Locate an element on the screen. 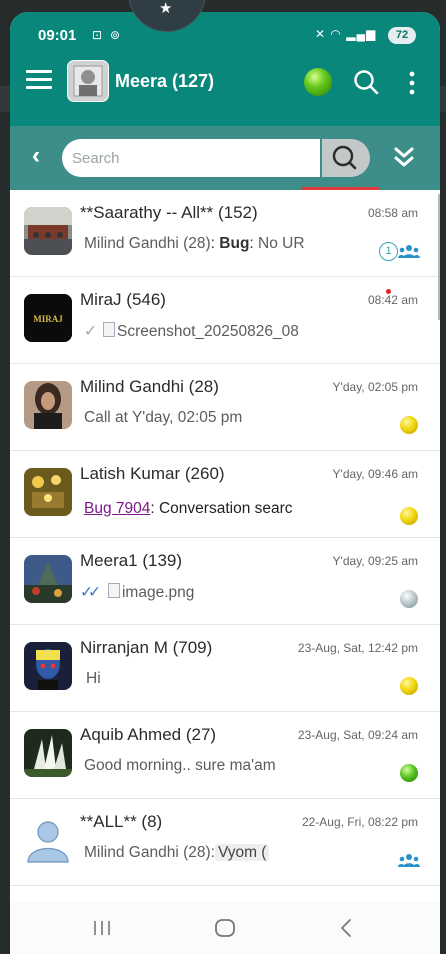 This screenshot has width=446, height=954. preview-text: Vyom ( is located at coordinates (242, 852).